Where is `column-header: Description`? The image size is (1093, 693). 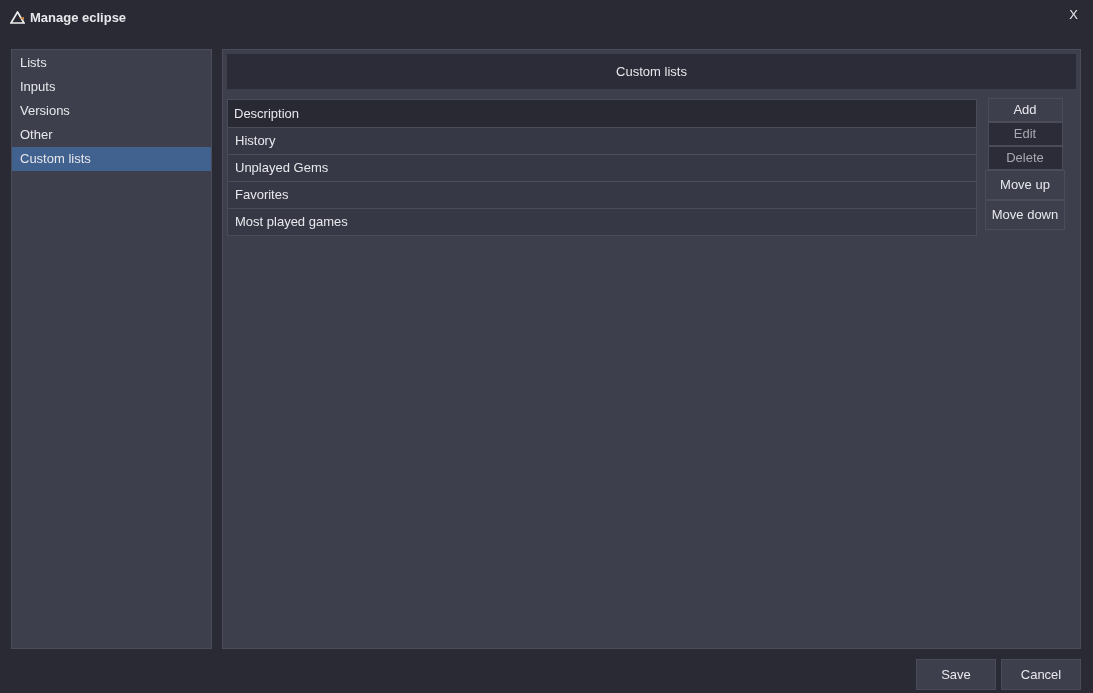
column-header: Description is located at coordinates (602, 113).